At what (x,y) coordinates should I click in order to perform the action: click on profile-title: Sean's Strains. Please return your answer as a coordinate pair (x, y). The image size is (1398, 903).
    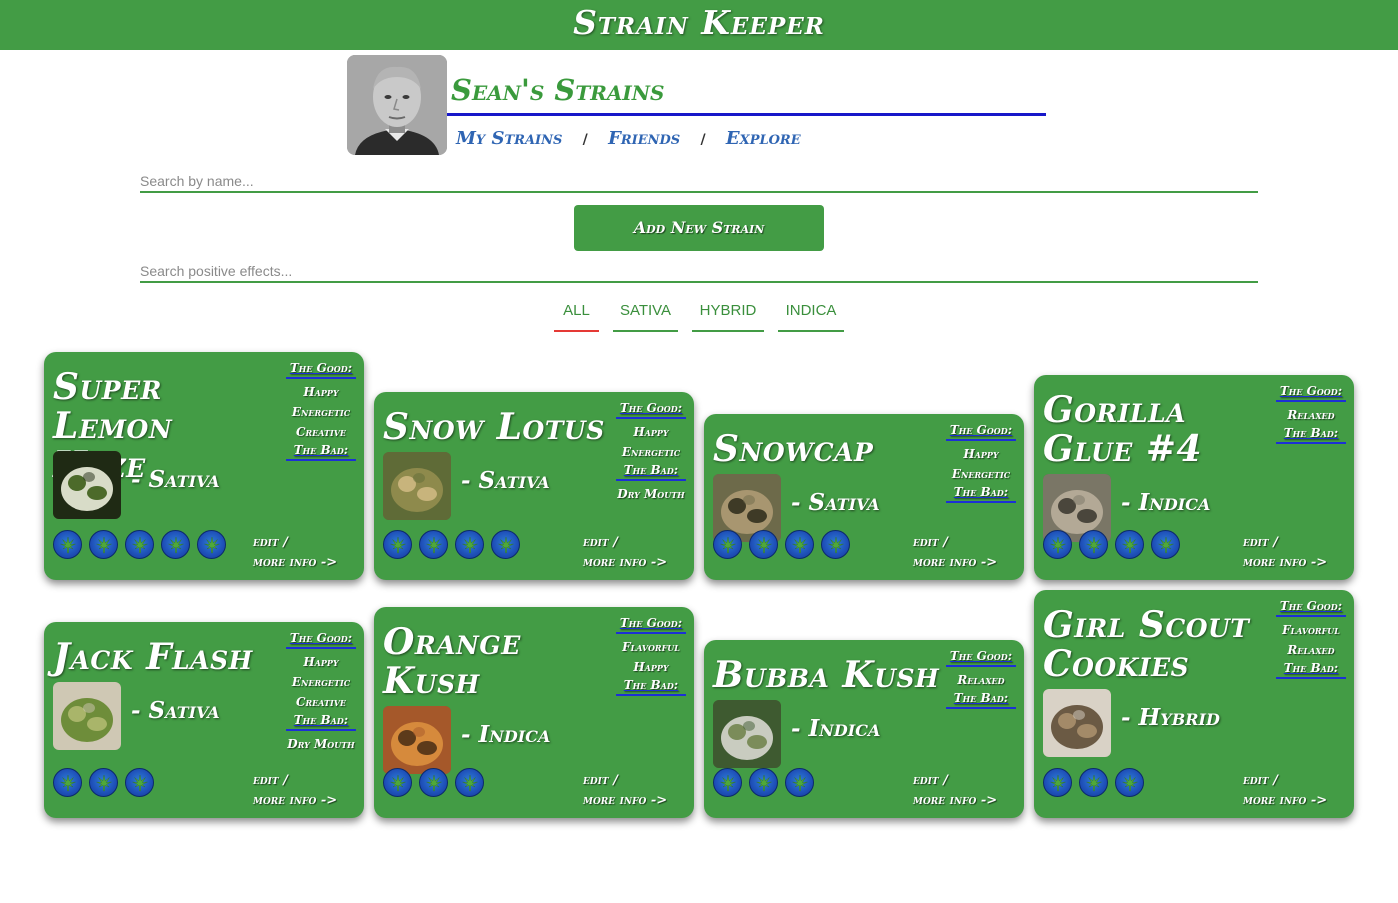
    Looking at the image, I should click on (558, 90).